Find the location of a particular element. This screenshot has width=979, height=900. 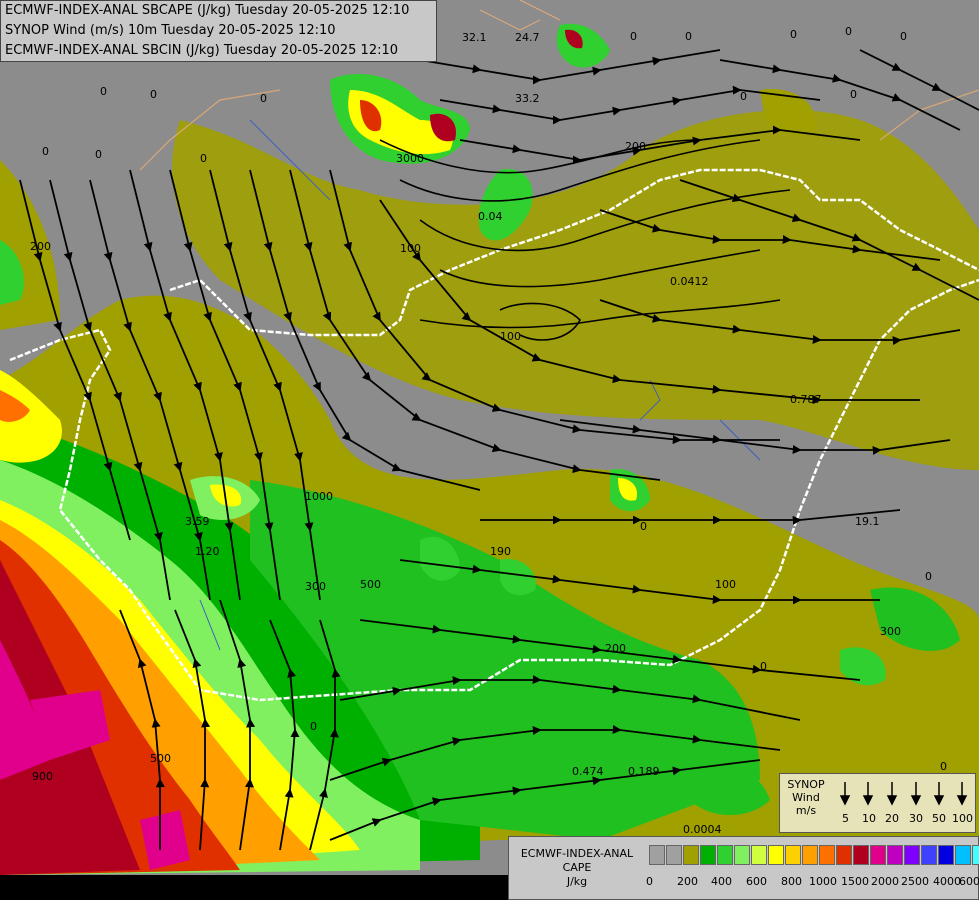

map-value-label: 1000 is located at coordinates (319, 496).